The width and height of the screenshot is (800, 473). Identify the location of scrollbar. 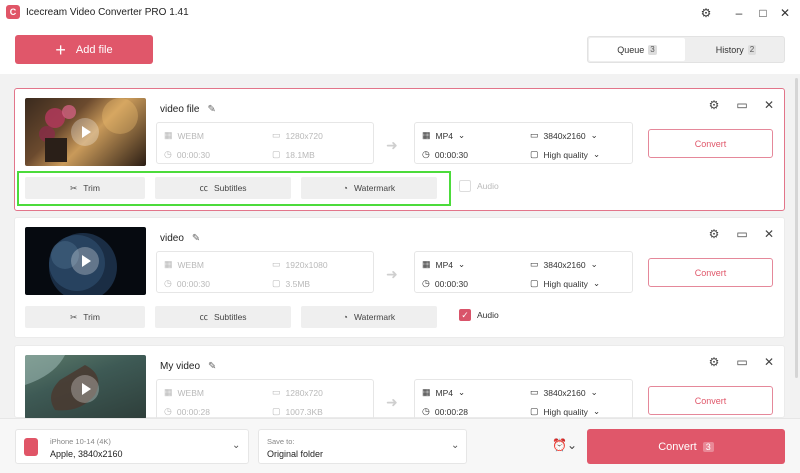
(796, 228).